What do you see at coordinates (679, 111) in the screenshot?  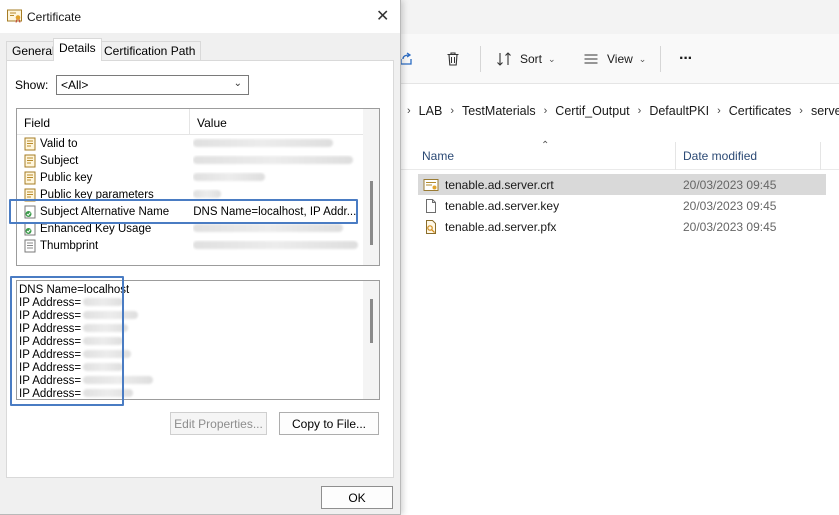 I see `breadcrumb-item: DefaultPKI` at bounding box center [679, 111].